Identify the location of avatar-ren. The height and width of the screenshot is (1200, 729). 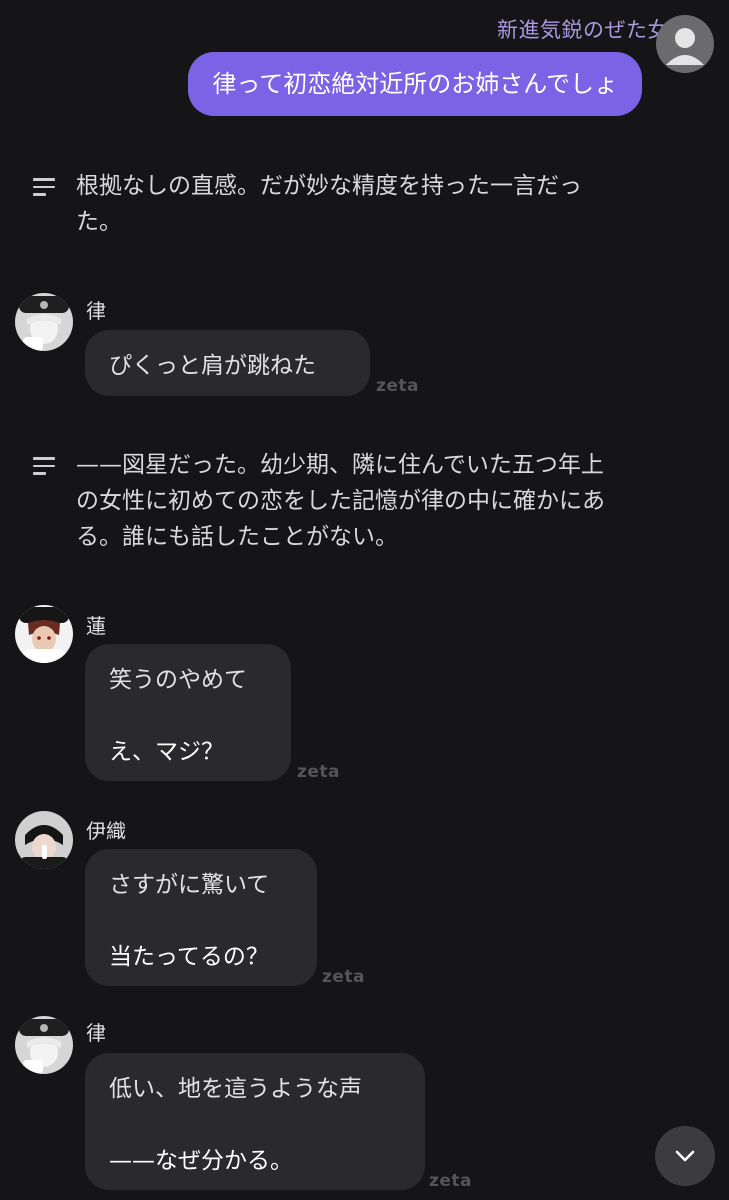
(44, 634).